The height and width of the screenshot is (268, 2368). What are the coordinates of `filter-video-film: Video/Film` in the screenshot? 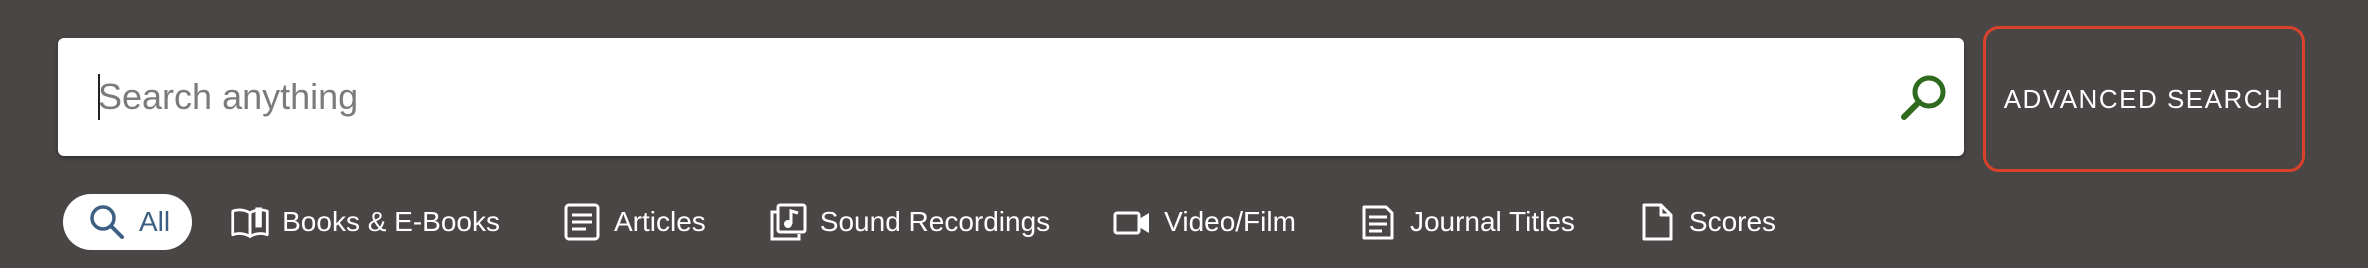 It's located at (1204, 222).